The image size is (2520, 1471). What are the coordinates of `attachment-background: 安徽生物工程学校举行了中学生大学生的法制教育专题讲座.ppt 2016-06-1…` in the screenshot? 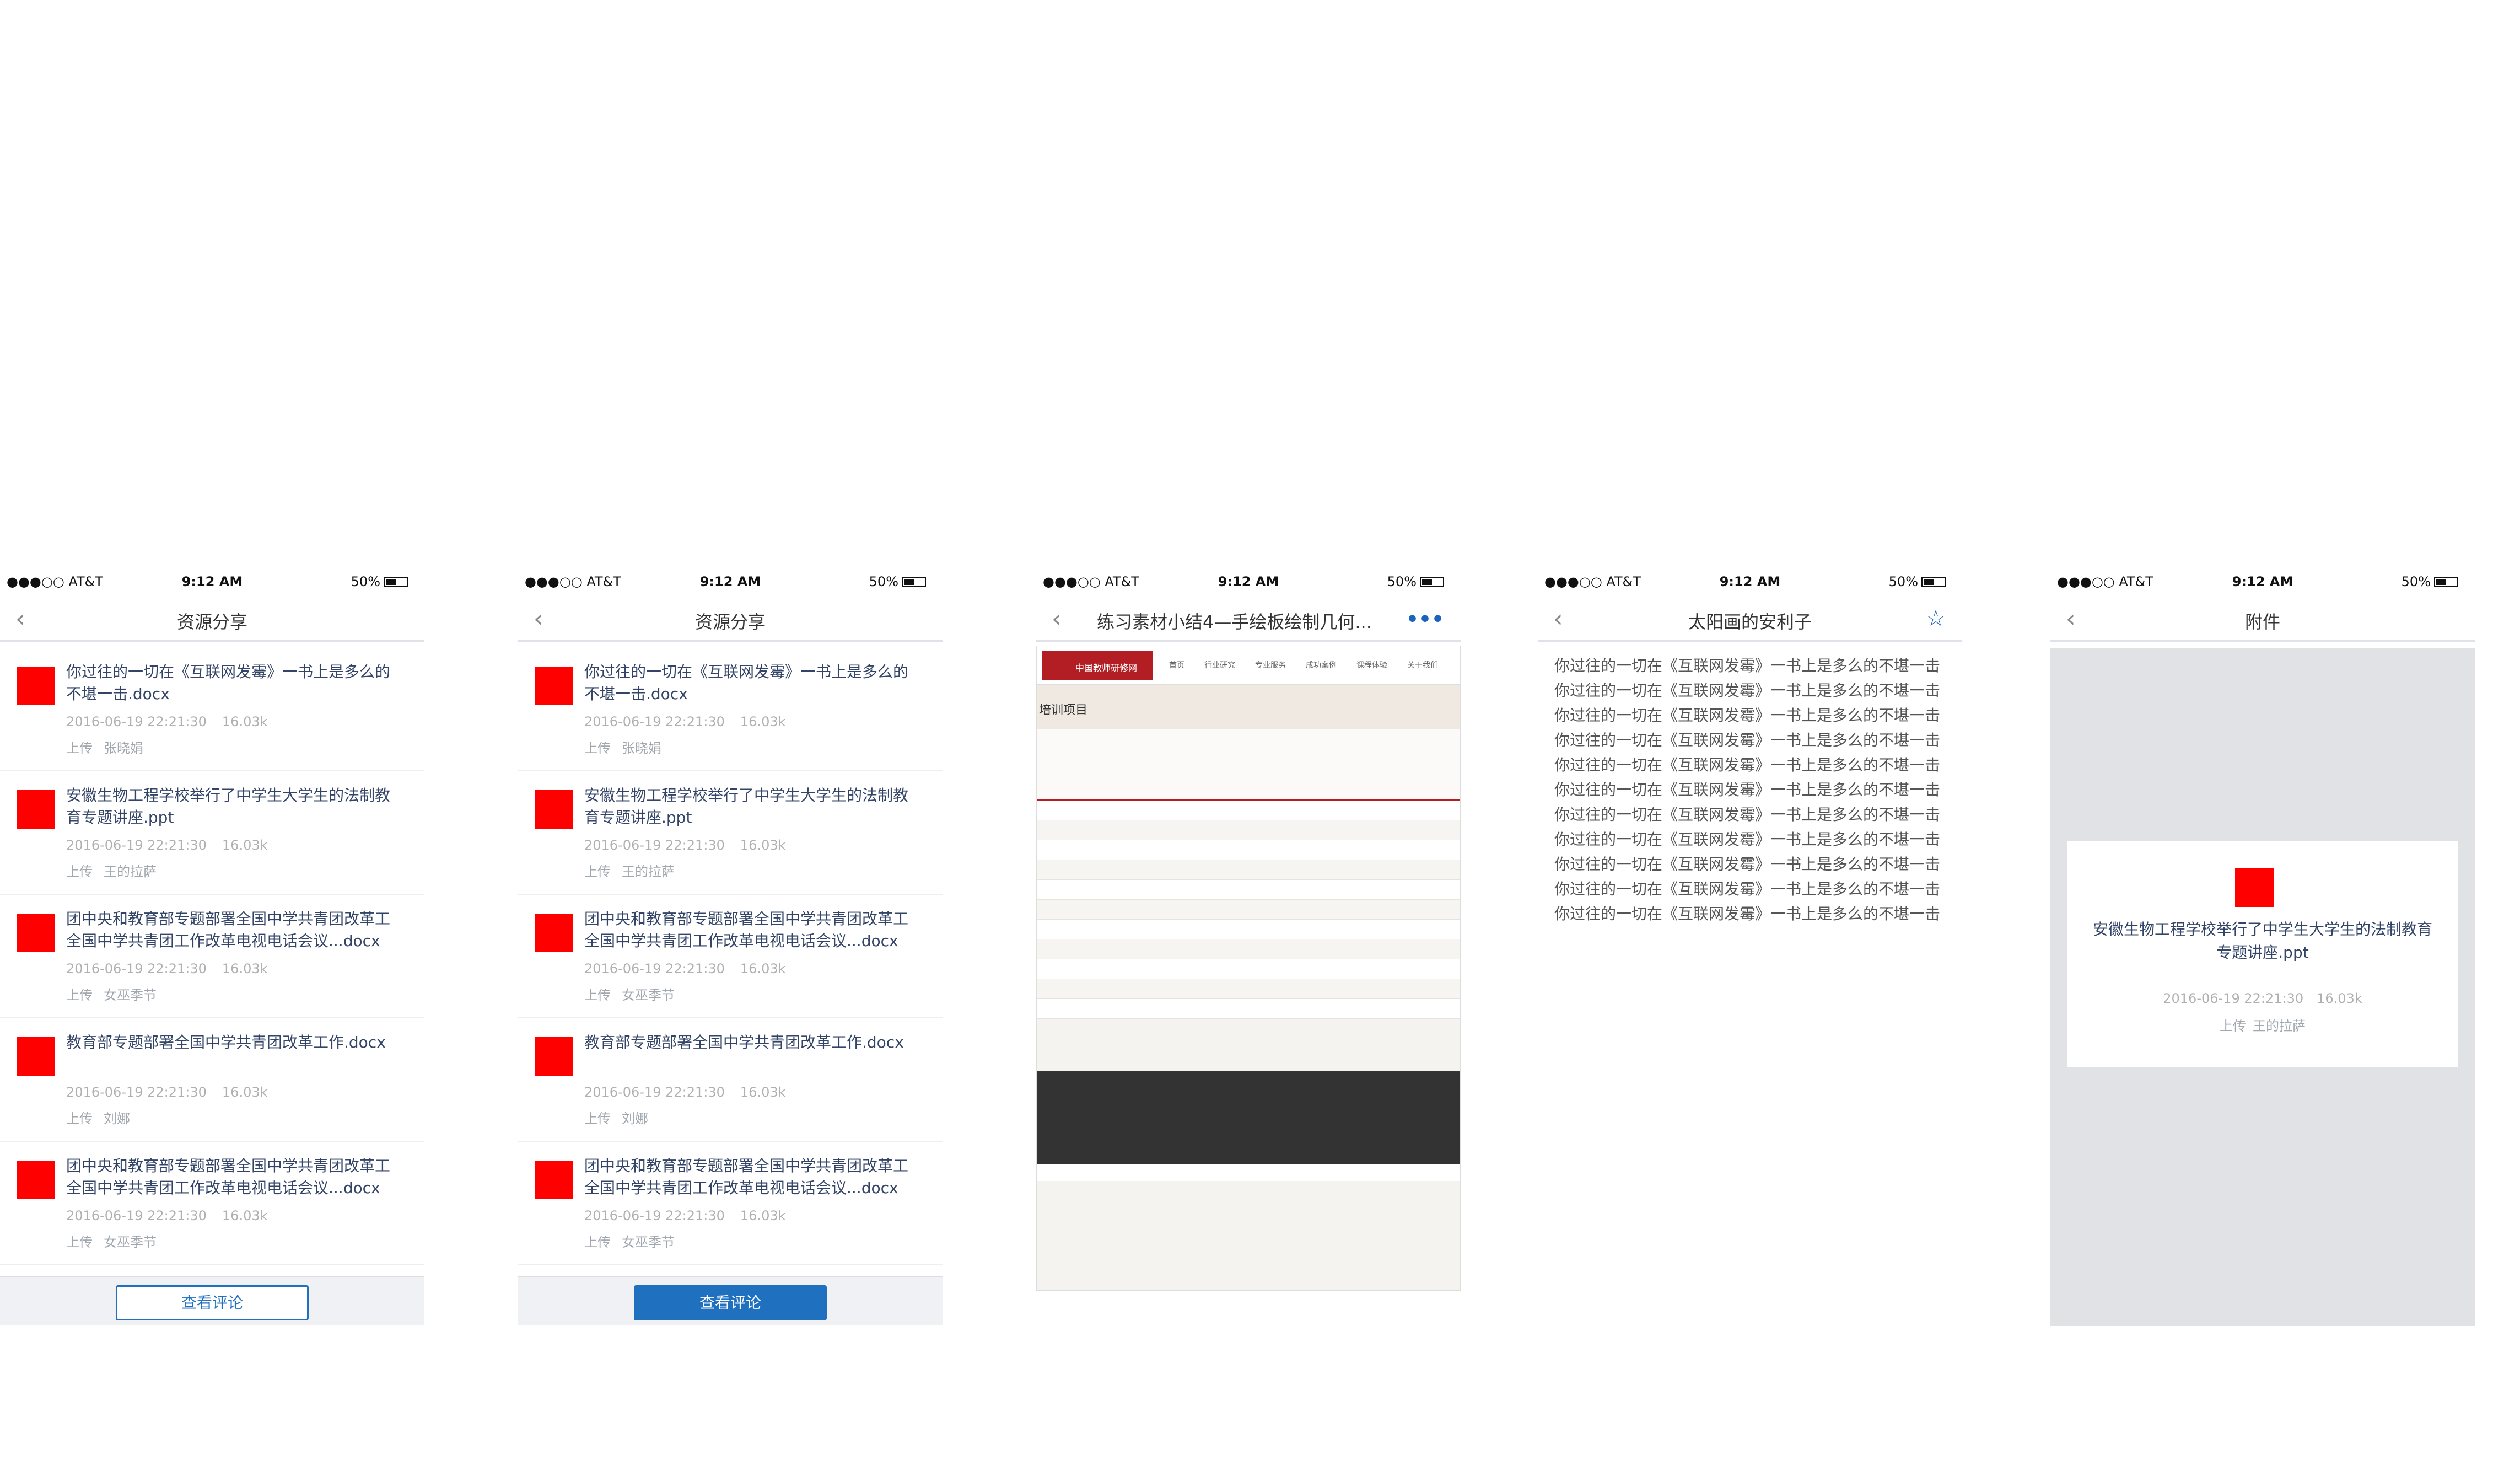 It's located at (2262, 987).